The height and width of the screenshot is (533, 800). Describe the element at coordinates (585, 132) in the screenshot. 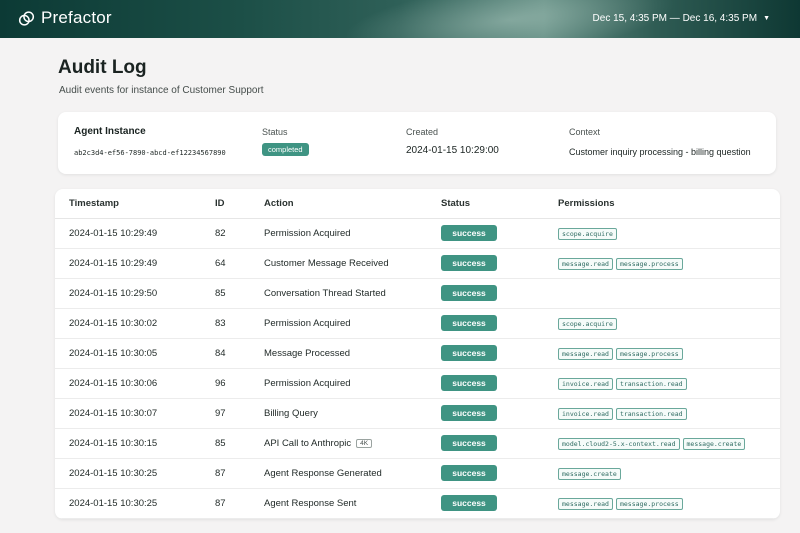

I see `context-label: Context` at that location.